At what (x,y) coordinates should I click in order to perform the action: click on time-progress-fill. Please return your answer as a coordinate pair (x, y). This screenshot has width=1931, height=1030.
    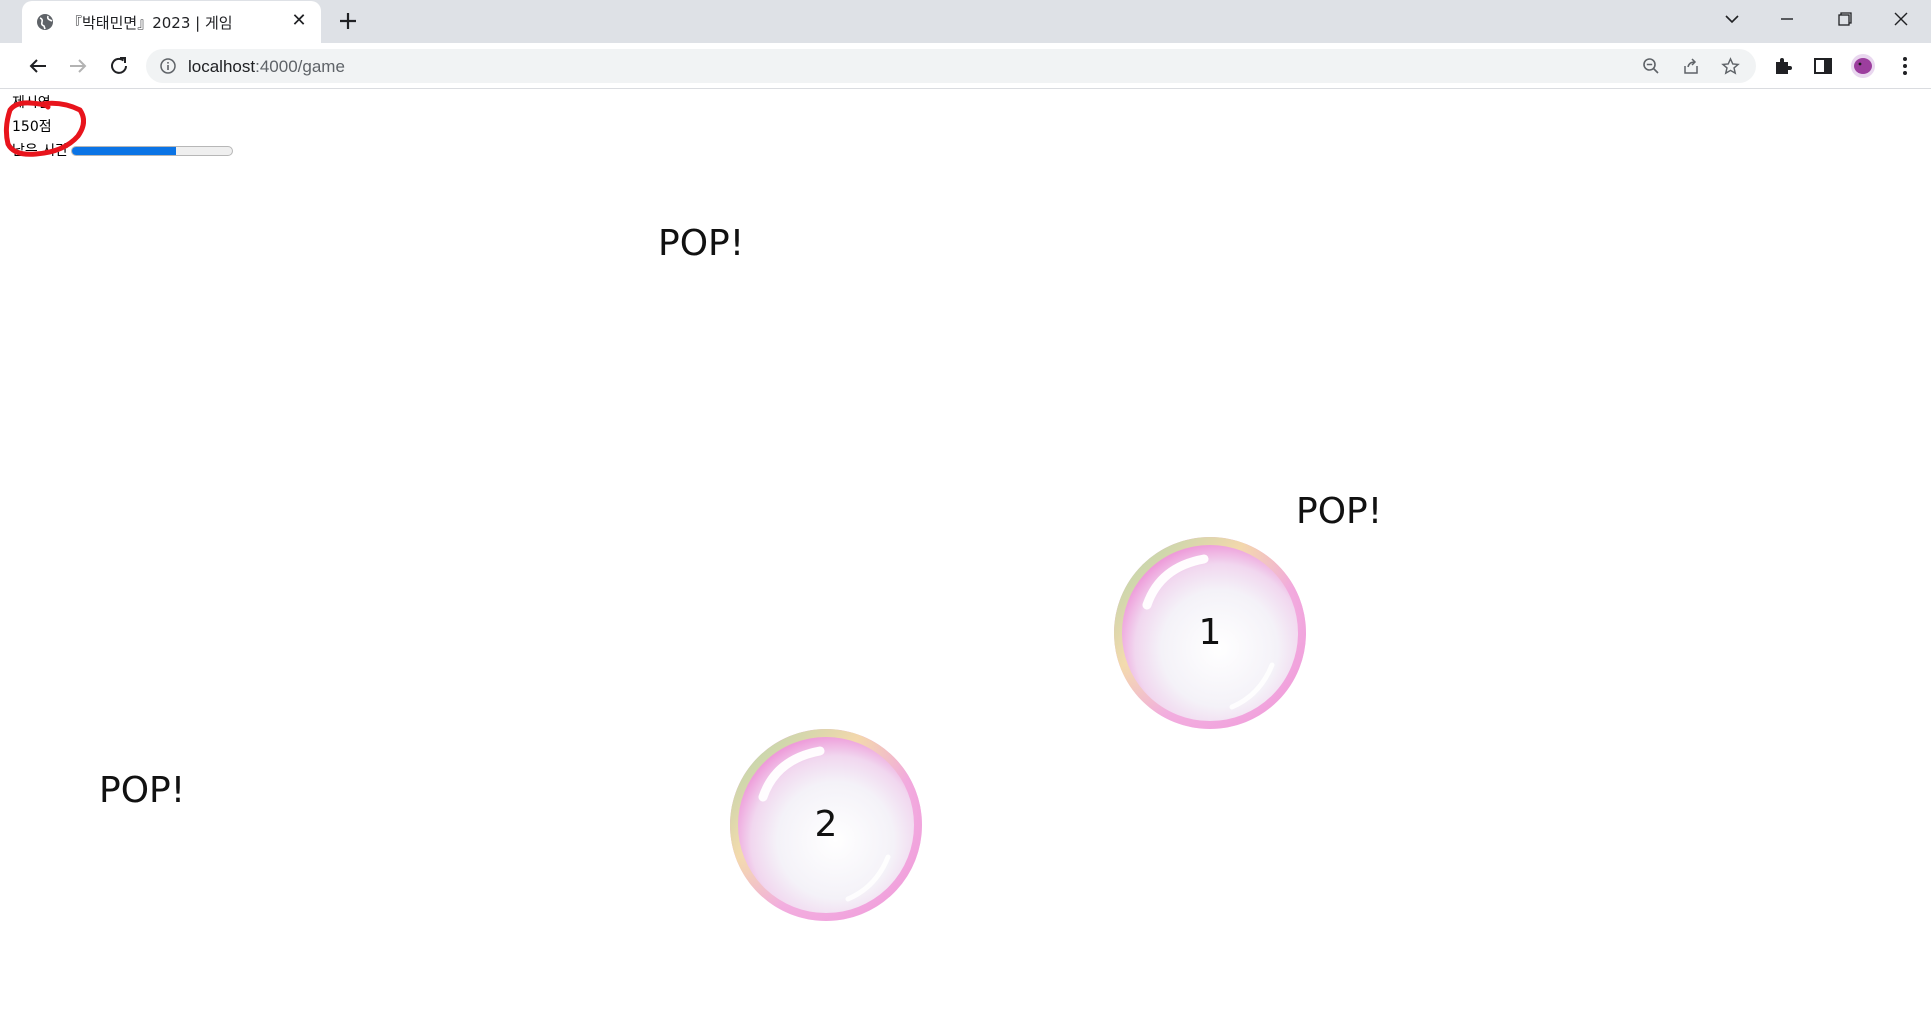
    Looking at the image, I should click on (123, 151).